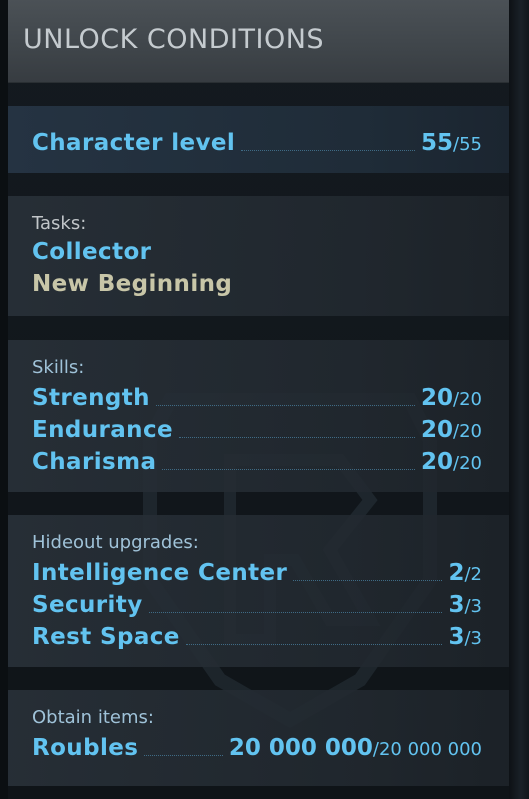 This screenshot has height=799, width=529. What do you see at coordinates (59, 223) in the screenshot?
I see `tasks-caption: Tasks:` at bounding box center [59, 223].